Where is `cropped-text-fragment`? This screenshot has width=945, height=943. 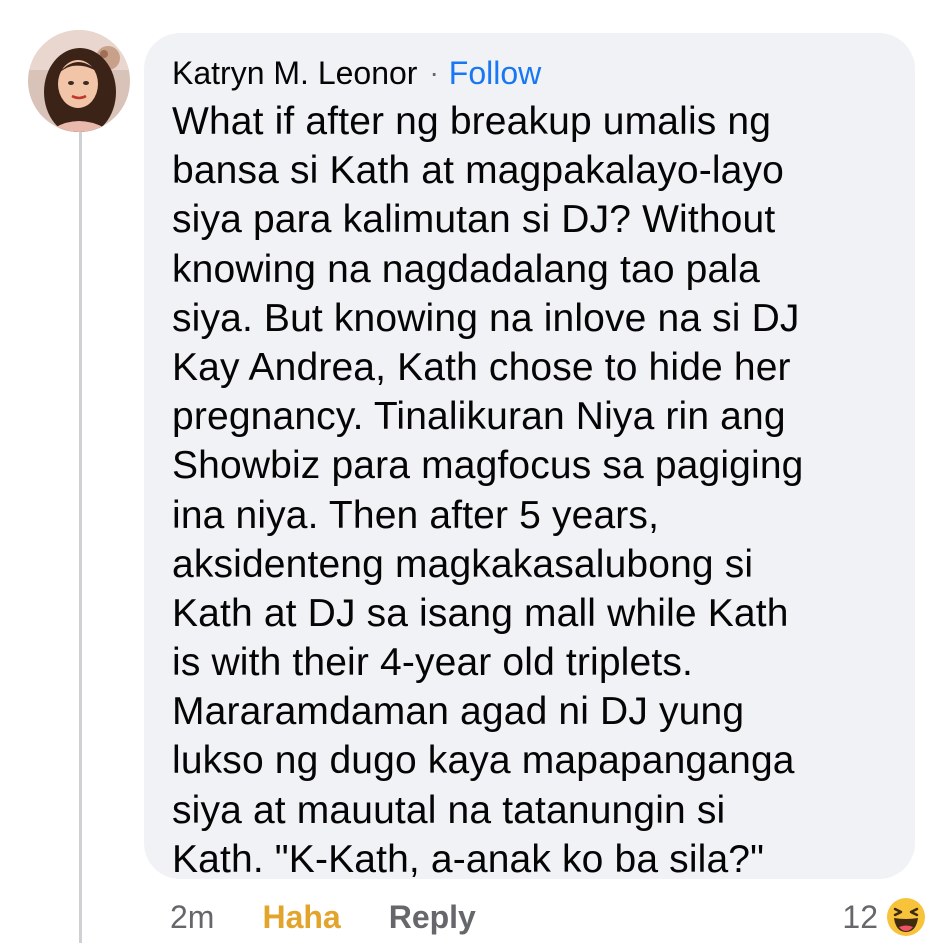
cropped-text-fragment is located at coordinates (450, 2).